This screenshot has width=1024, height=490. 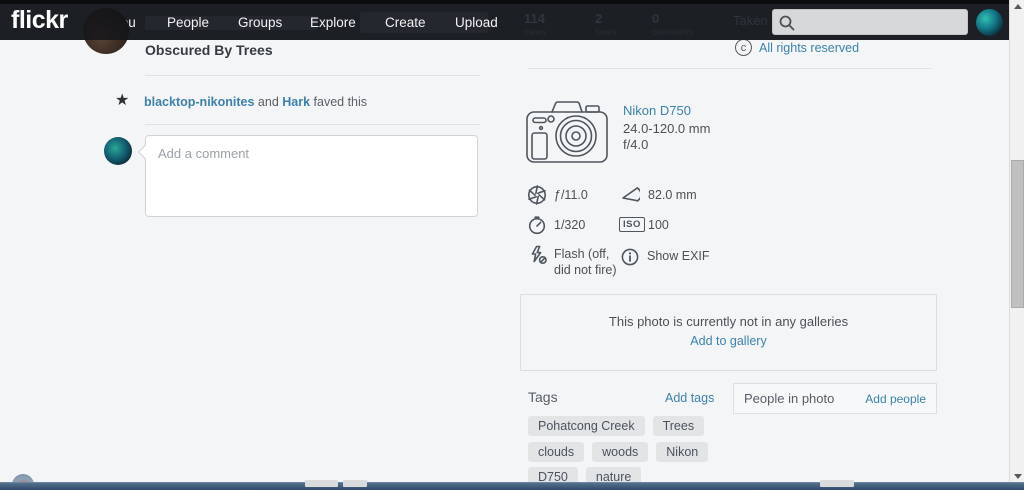 I want to click on fave-line: blacktop-nikonites and Hark faved this, so click(x=255, y=102).